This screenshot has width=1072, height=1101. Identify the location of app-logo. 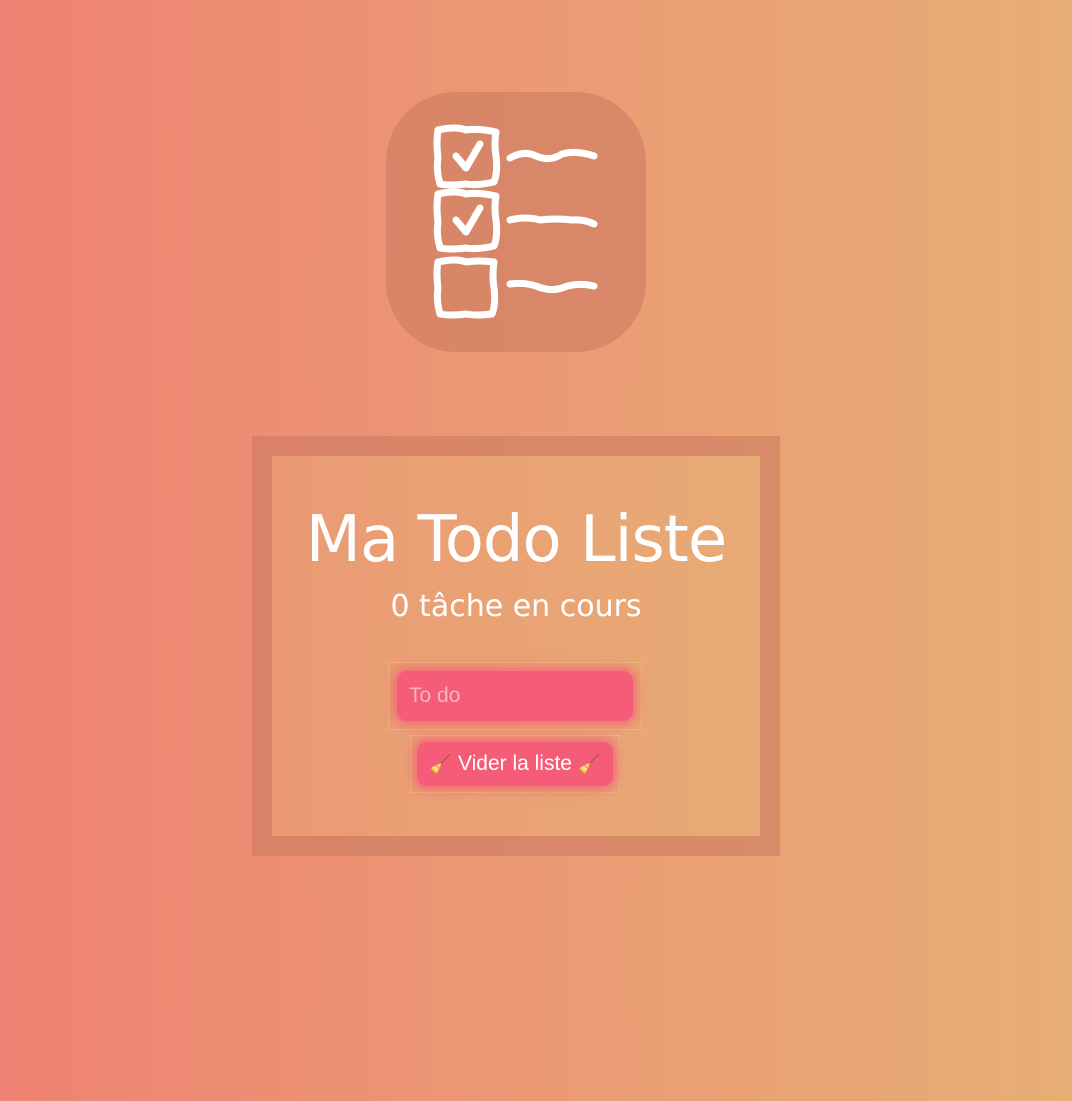
(516, 222).